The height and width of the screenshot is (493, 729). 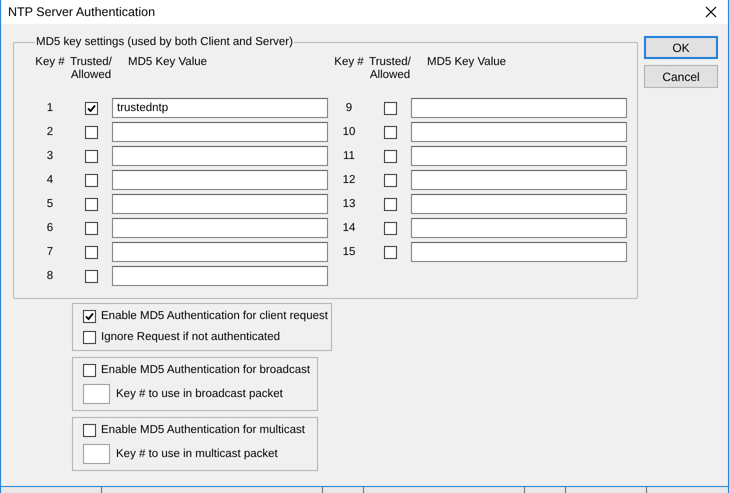 What do you see at coordinates (50, 108) in the screenshot?
I see `key-number: 1` at bounding box center [50, 108].